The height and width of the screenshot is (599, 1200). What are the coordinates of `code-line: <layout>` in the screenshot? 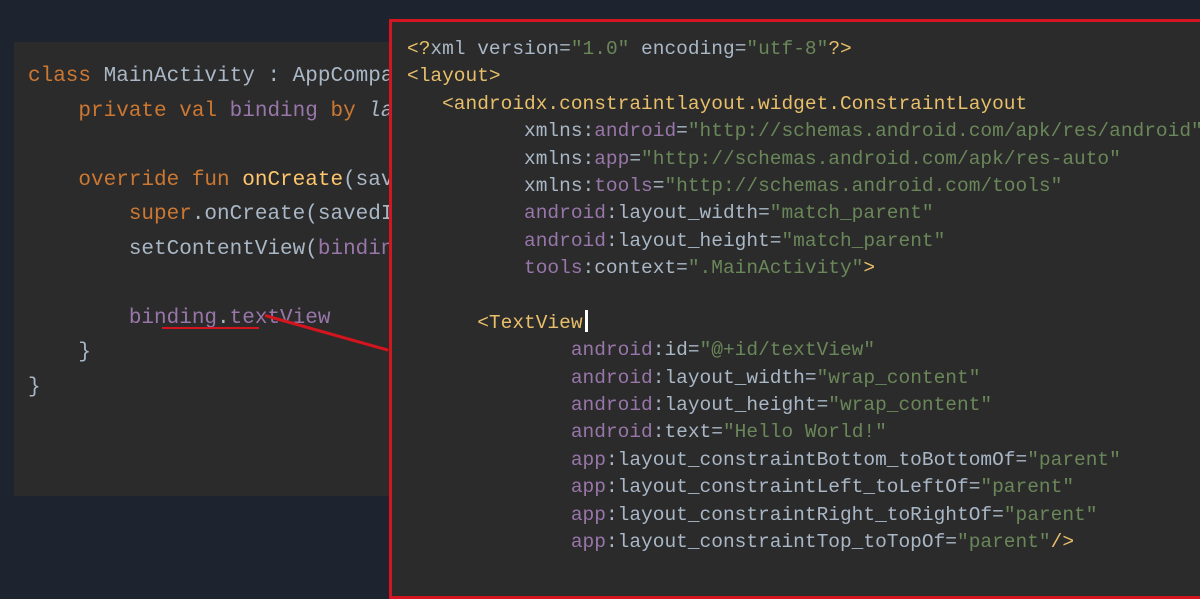 It's located at (454, 76).